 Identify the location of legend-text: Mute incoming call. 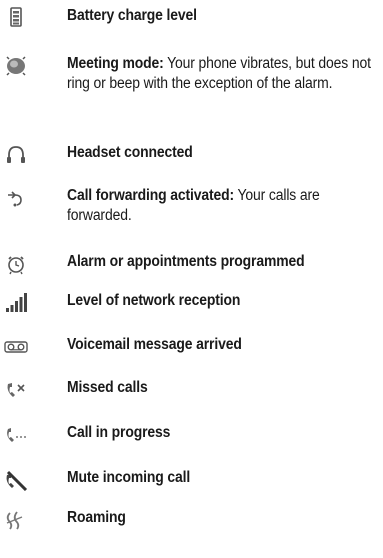
(222, 478).